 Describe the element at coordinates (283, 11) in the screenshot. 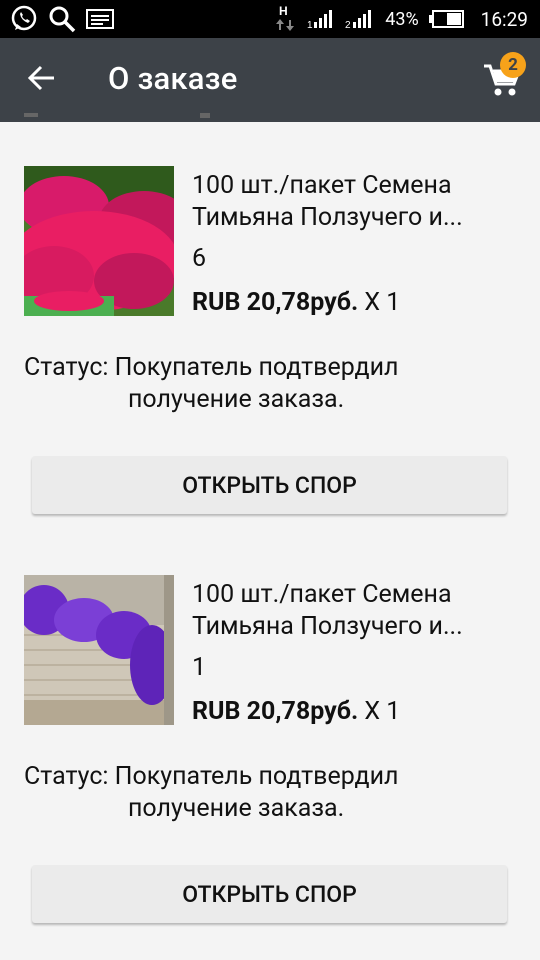

I see `svg-text: H` at that location.